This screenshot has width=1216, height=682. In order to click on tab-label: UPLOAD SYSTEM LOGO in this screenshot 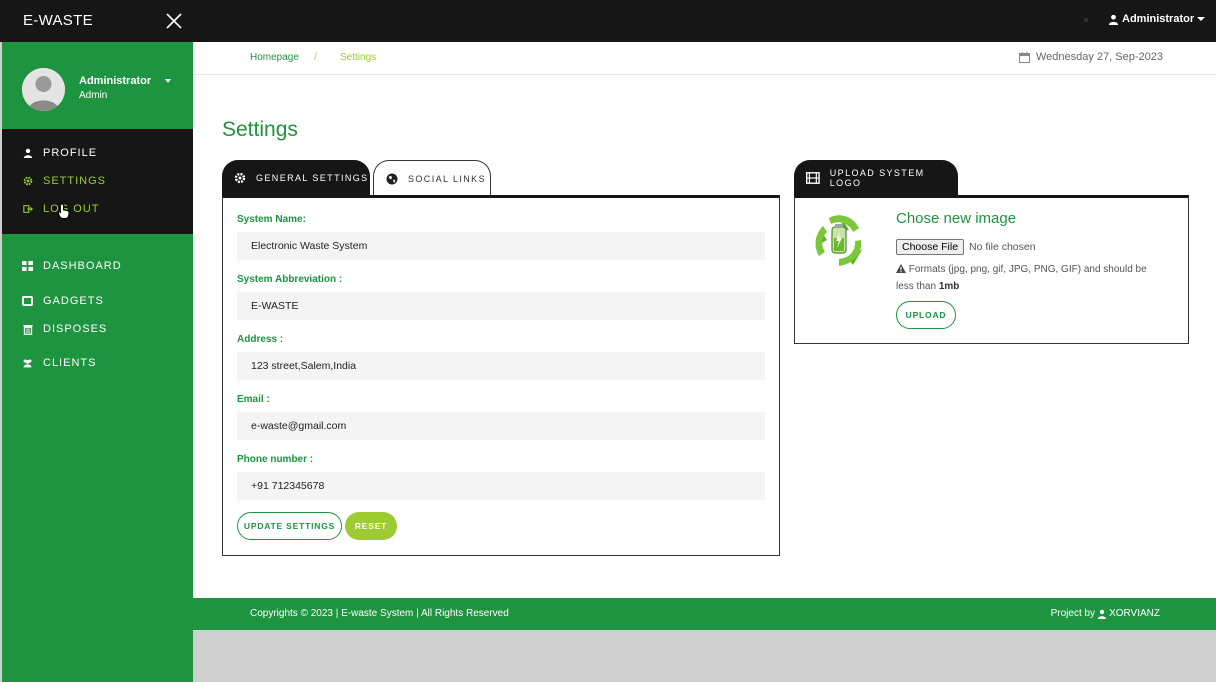, I will do `click(877, 178)`.